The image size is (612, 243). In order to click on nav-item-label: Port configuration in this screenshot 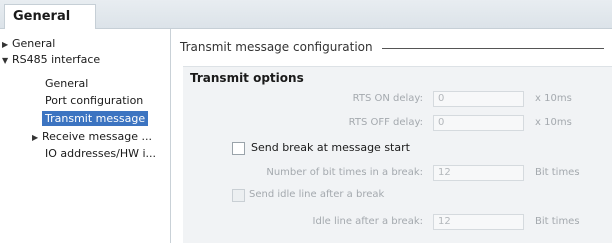, I will do `click(94, 100)`.